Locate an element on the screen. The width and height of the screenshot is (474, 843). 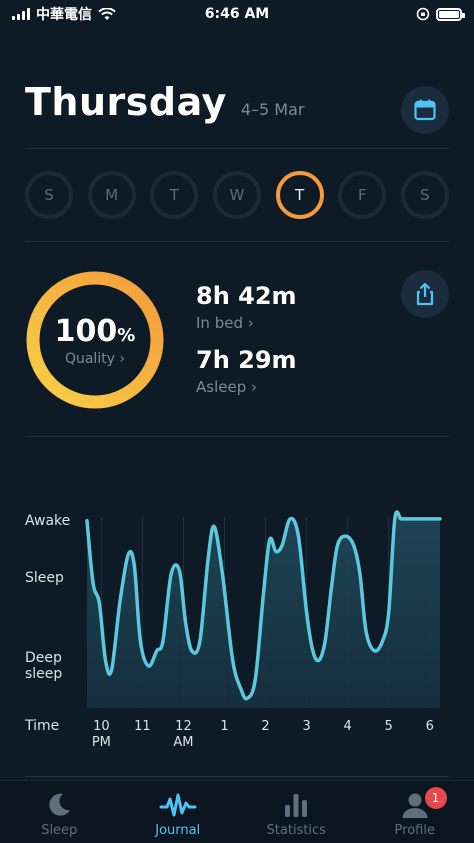
quality-unit: % is located at coordinates (126, 335).